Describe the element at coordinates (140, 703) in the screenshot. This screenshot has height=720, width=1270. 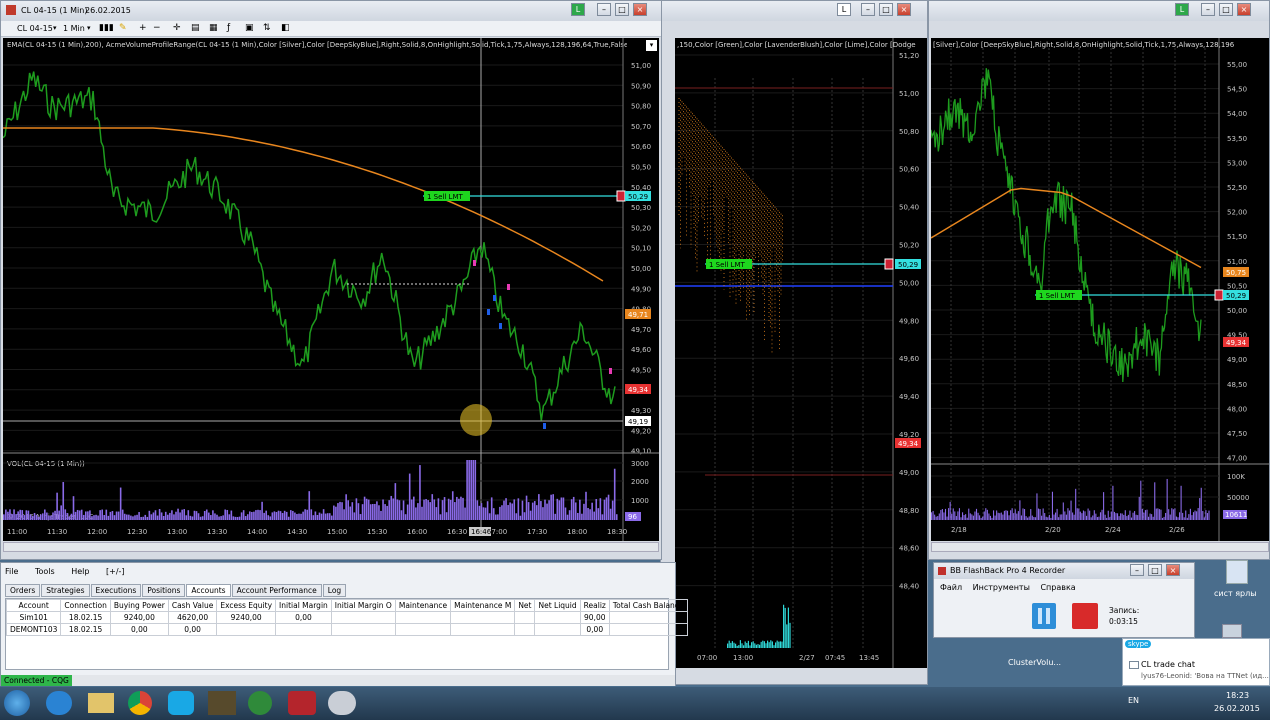
I see `chrome-icon` at that location.